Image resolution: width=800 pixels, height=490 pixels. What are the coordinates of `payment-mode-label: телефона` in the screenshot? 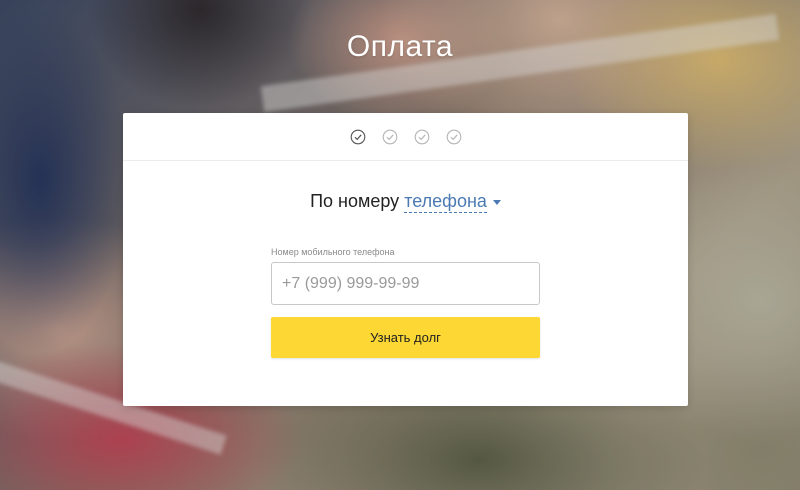 It's located at (445, 201).